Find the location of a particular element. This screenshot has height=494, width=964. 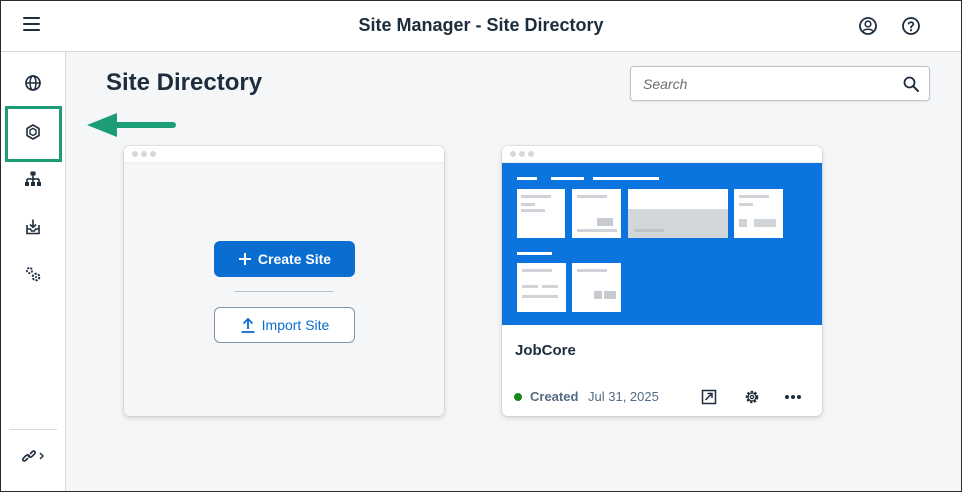

search-field is located at coordinates (780, 83).